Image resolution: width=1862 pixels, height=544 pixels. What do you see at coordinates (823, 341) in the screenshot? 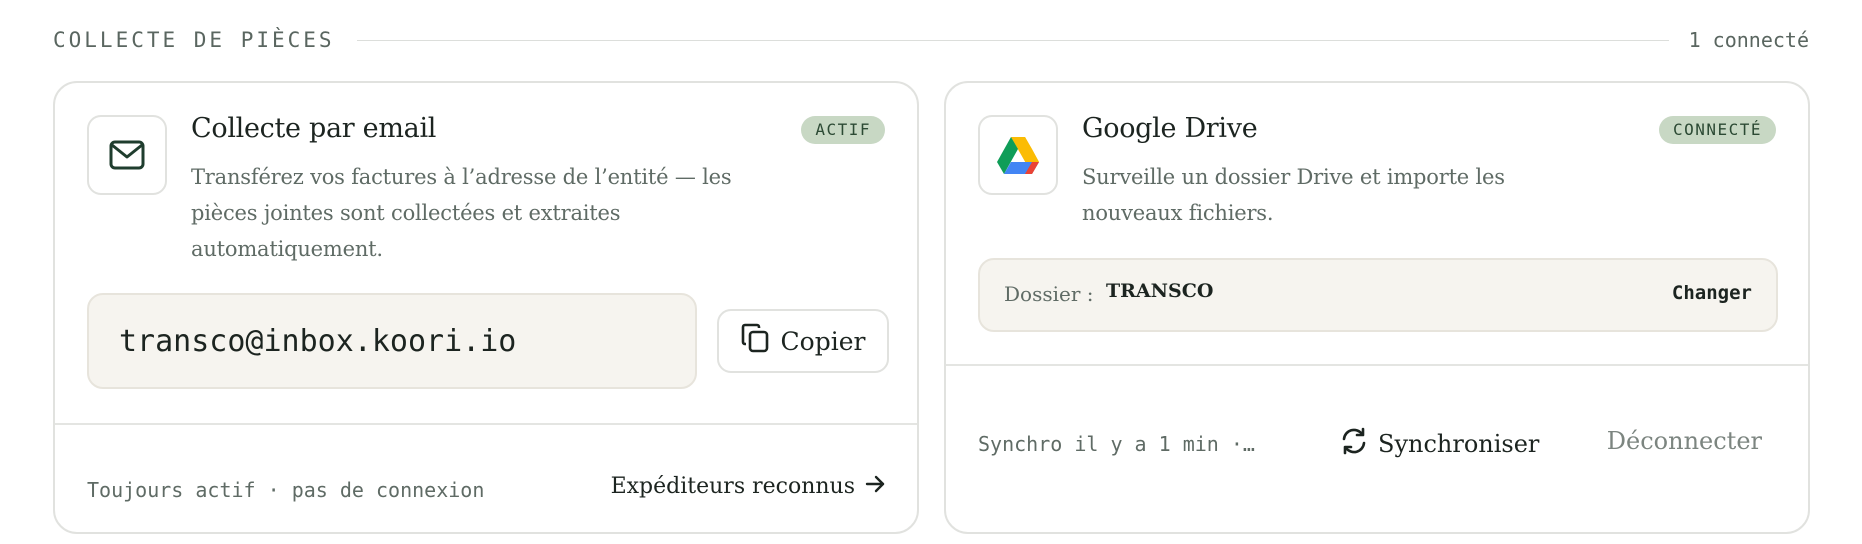
I see `copy-button-label: Copier` at bounding box center [823, 341].